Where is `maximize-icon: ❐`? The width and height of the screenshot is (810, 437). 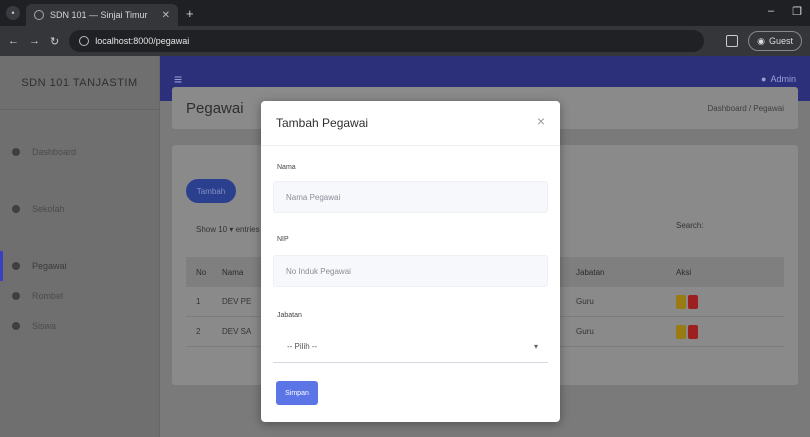
maximize-icon: ❐ is located at coordinates (797, 11).